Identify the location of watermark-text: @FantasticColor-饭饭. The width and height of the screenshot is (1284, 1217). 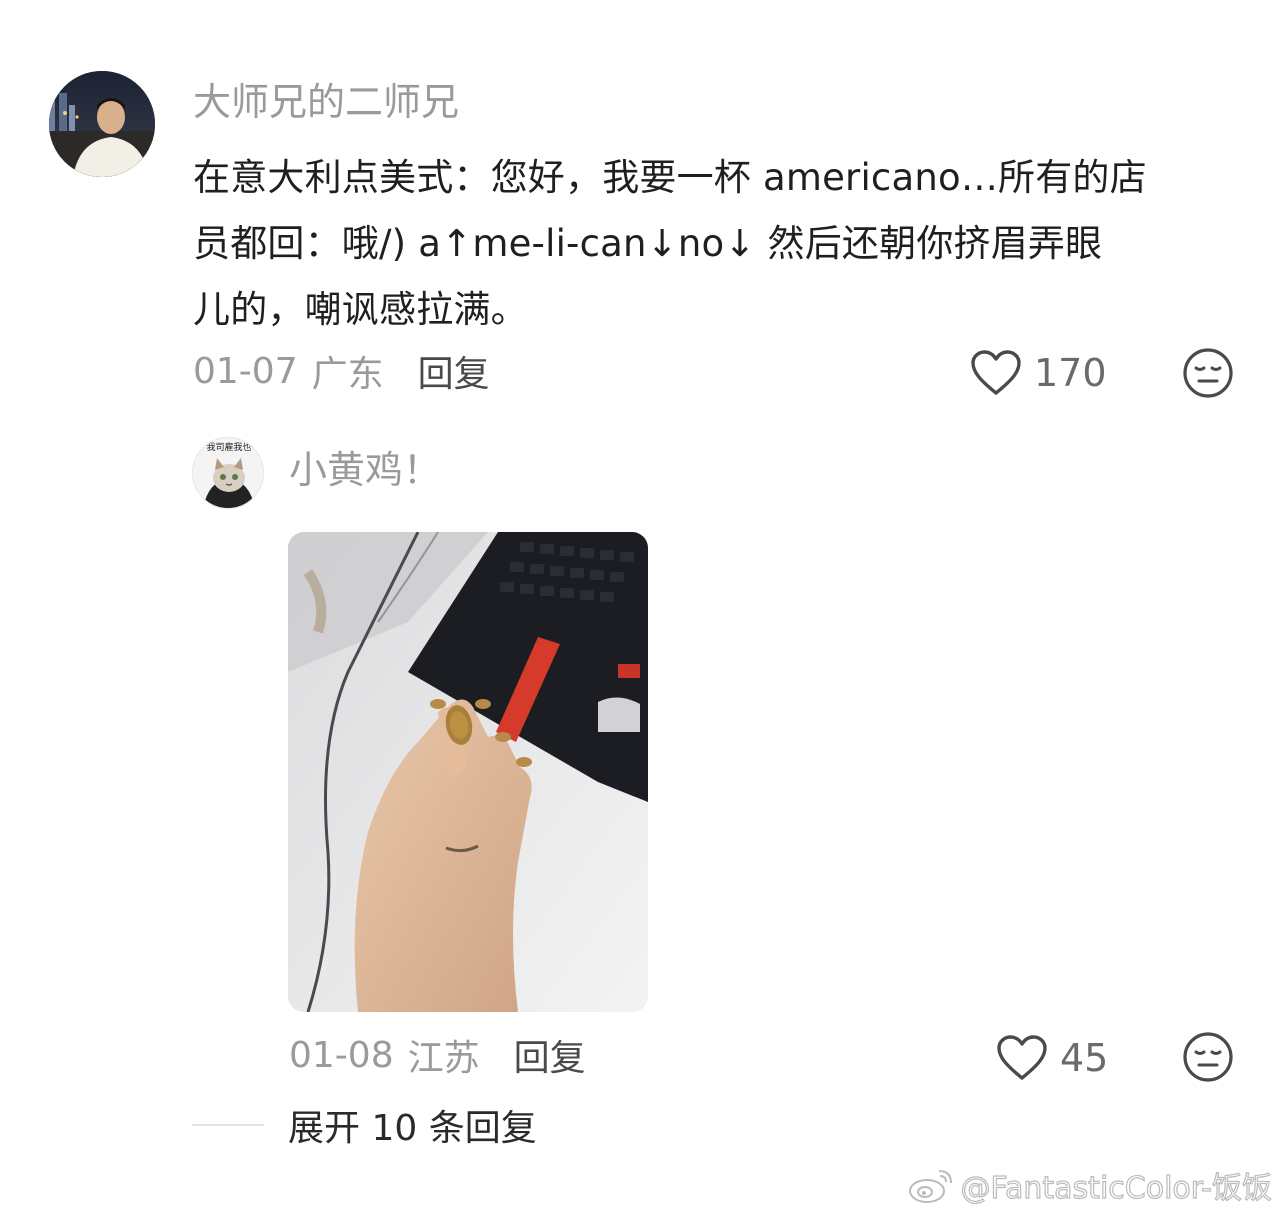
(1116, 1188).